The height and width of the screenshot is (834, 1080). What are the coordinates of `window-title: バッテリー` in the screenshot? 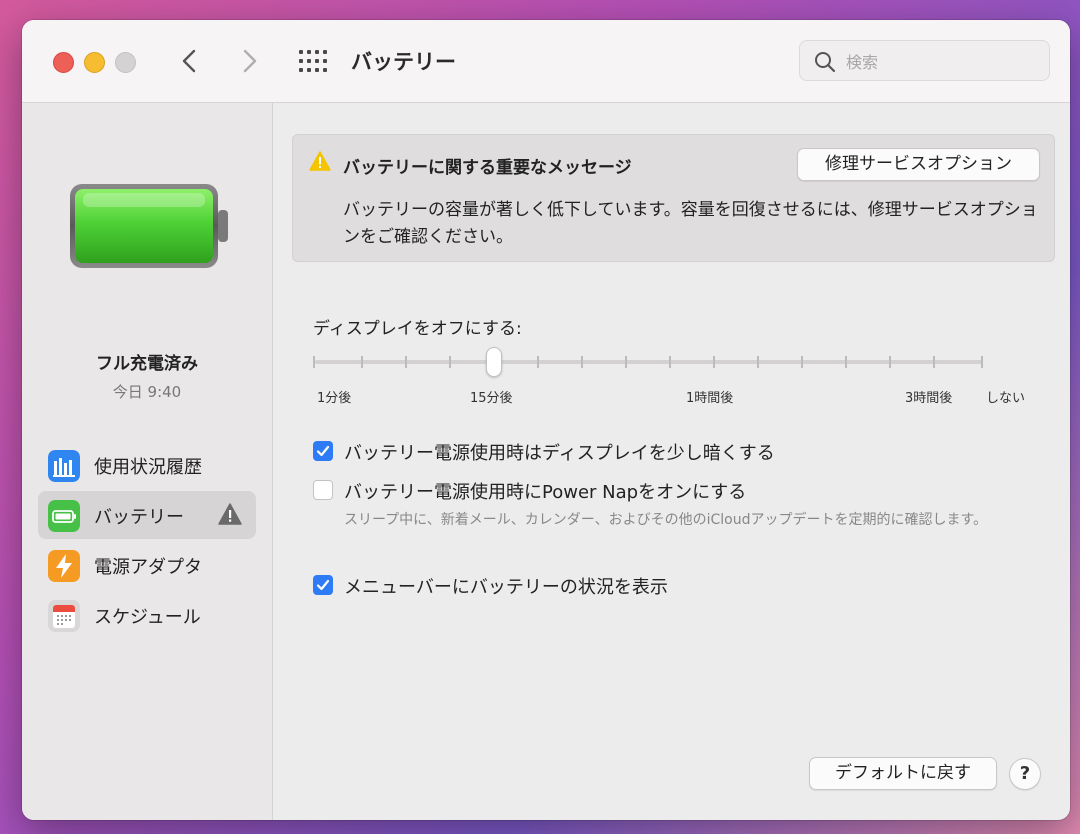 It's located at (403, 62).